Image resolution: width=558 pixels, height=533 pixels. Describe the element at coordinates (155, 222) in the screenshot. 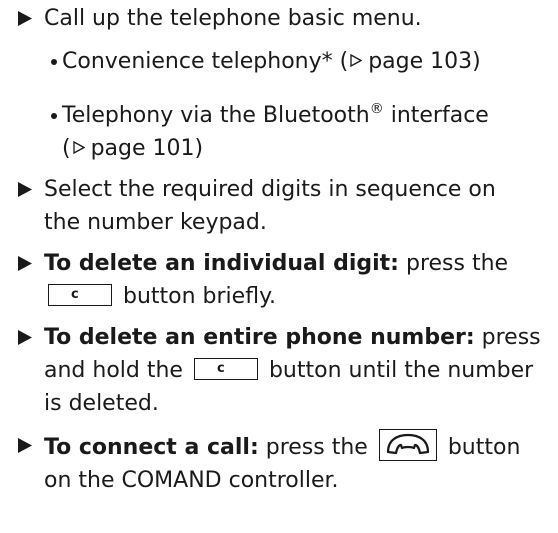

I see `step-text: the number keypad.` at that location.